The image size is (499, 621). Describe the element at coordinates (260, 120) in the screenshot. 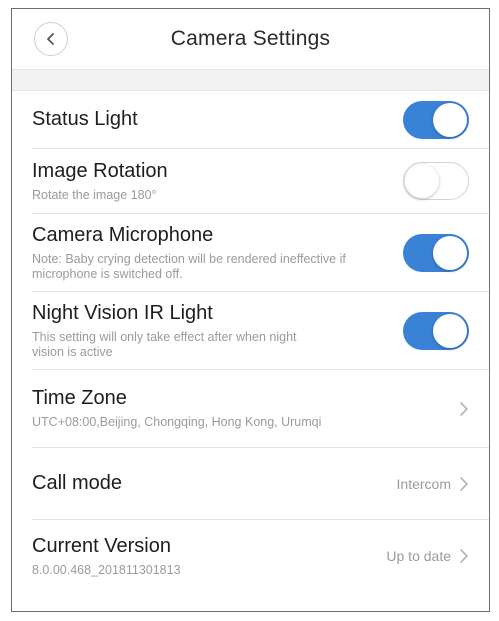

I see `setting-row-status-light: Status Light` at that location.